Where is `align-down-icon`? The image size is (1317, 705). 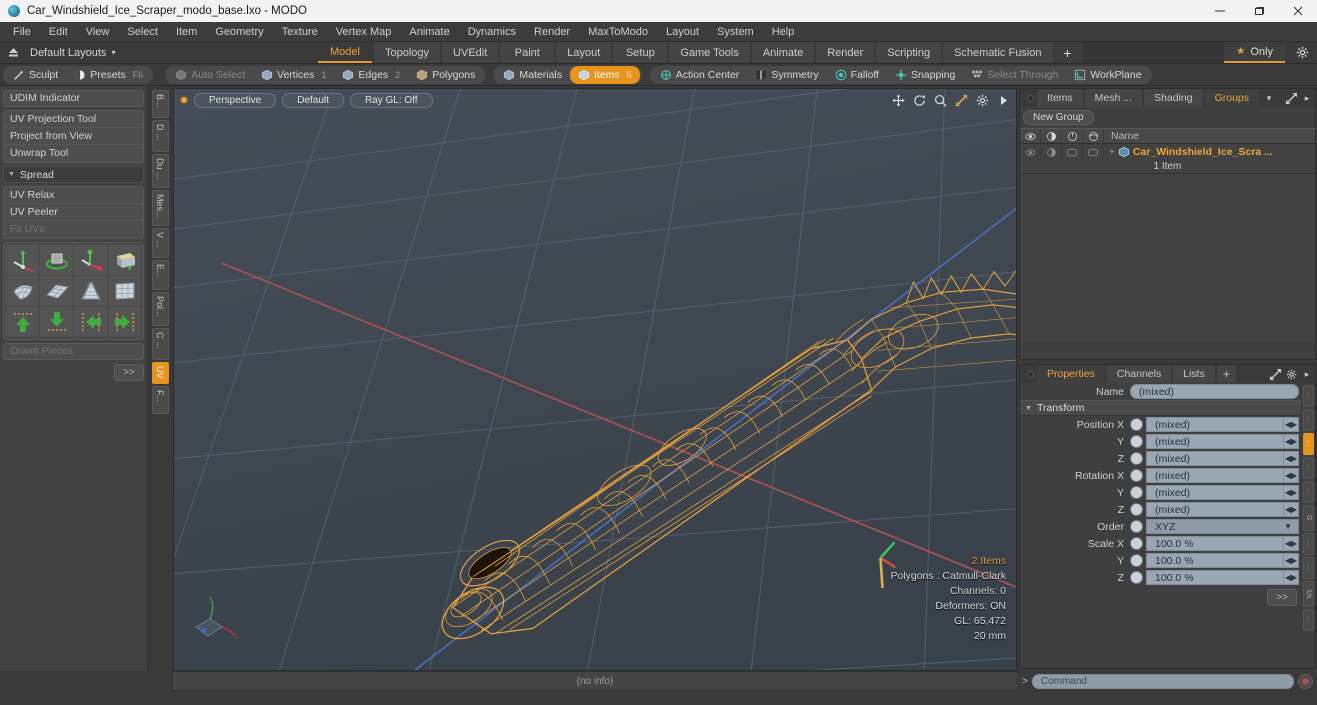 align-down-icon is located at coordinates (56, 322).